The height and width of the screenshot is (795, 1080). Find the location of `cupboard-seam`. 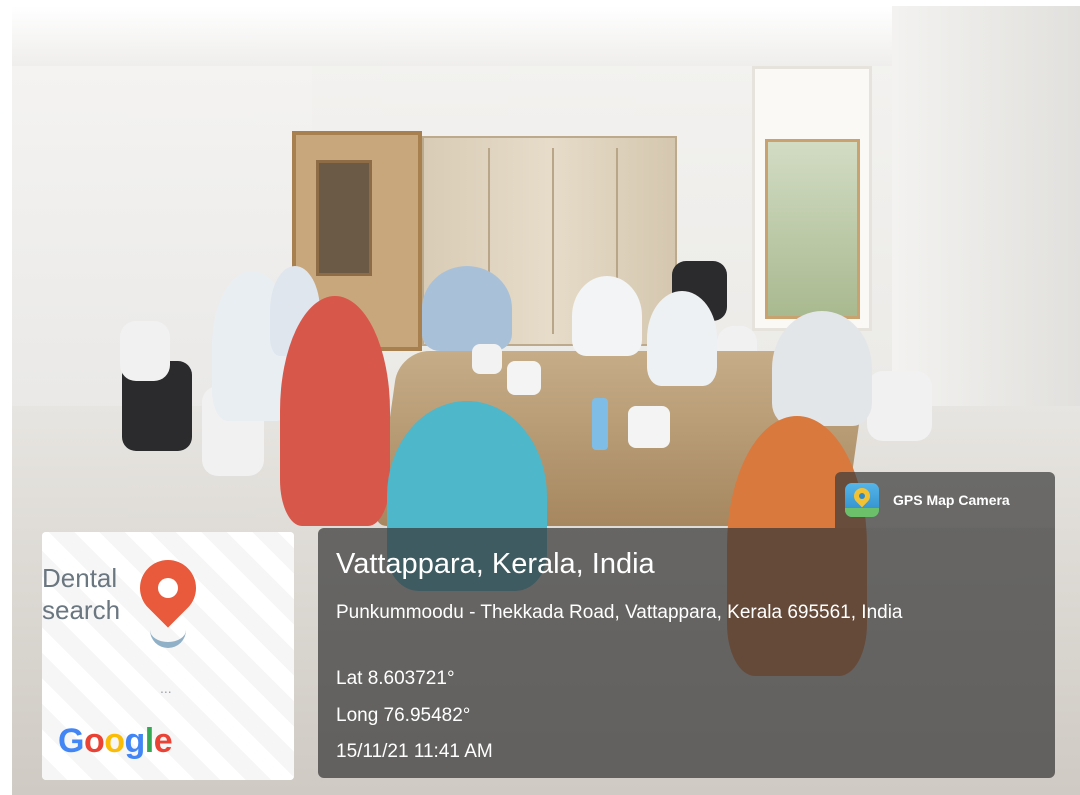

cupboard-seam is located at coordinates (553, 241).